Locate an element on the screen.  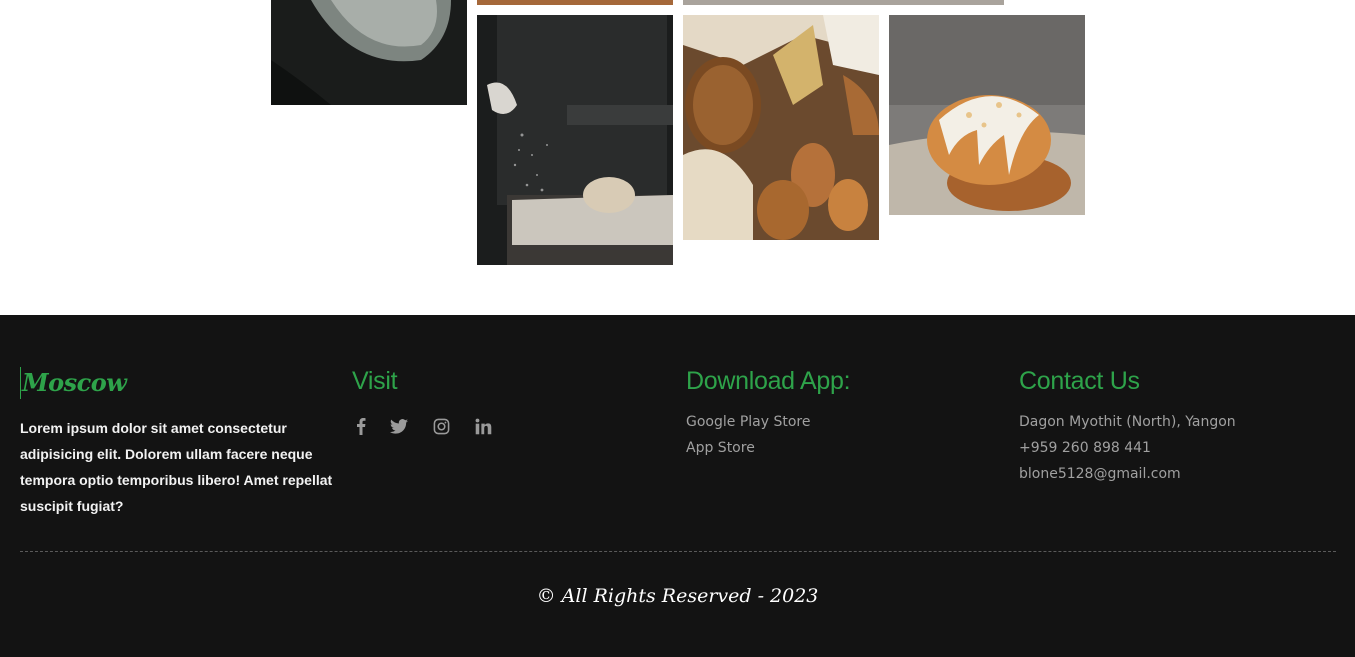
gallery-image-iced-bun is located at coordinates (987, 115).